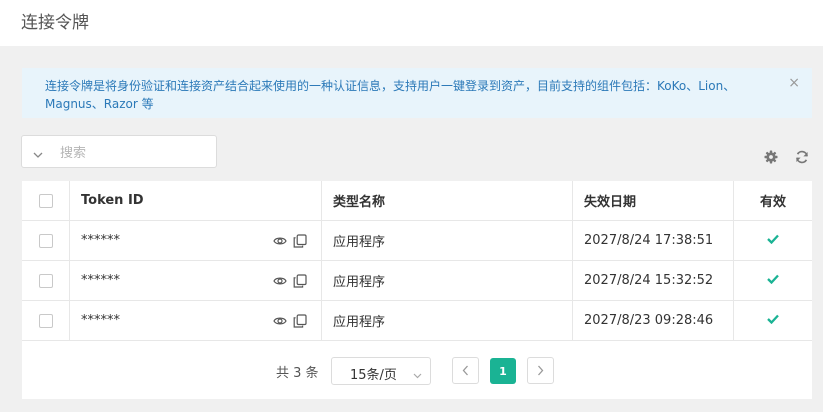 This screenshot has width=823, height=412. What do you see at coordinates (653, 200) in the screenshot?
I see `column-header-expiry: 失效日期` at bounding box center [653, 200].